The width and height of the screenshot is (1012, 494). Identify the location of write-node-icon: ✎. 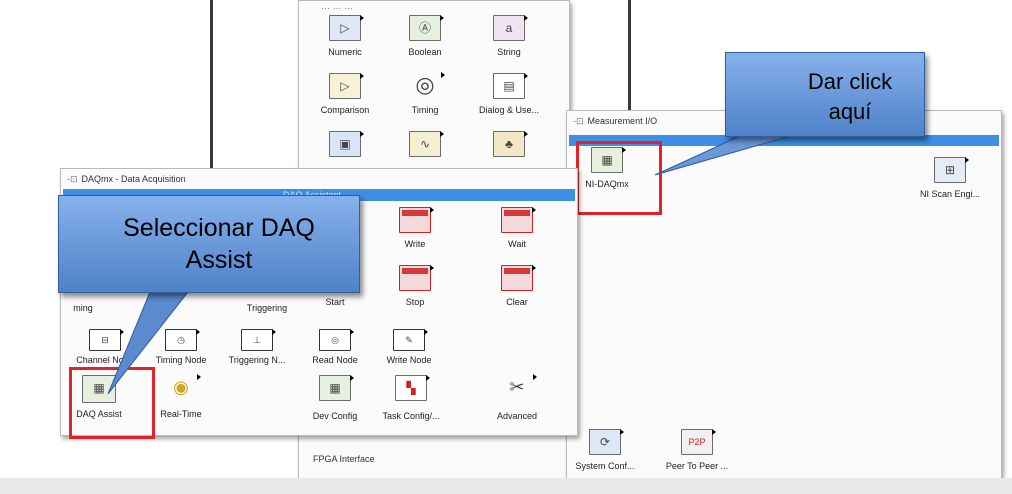
(410, 340).